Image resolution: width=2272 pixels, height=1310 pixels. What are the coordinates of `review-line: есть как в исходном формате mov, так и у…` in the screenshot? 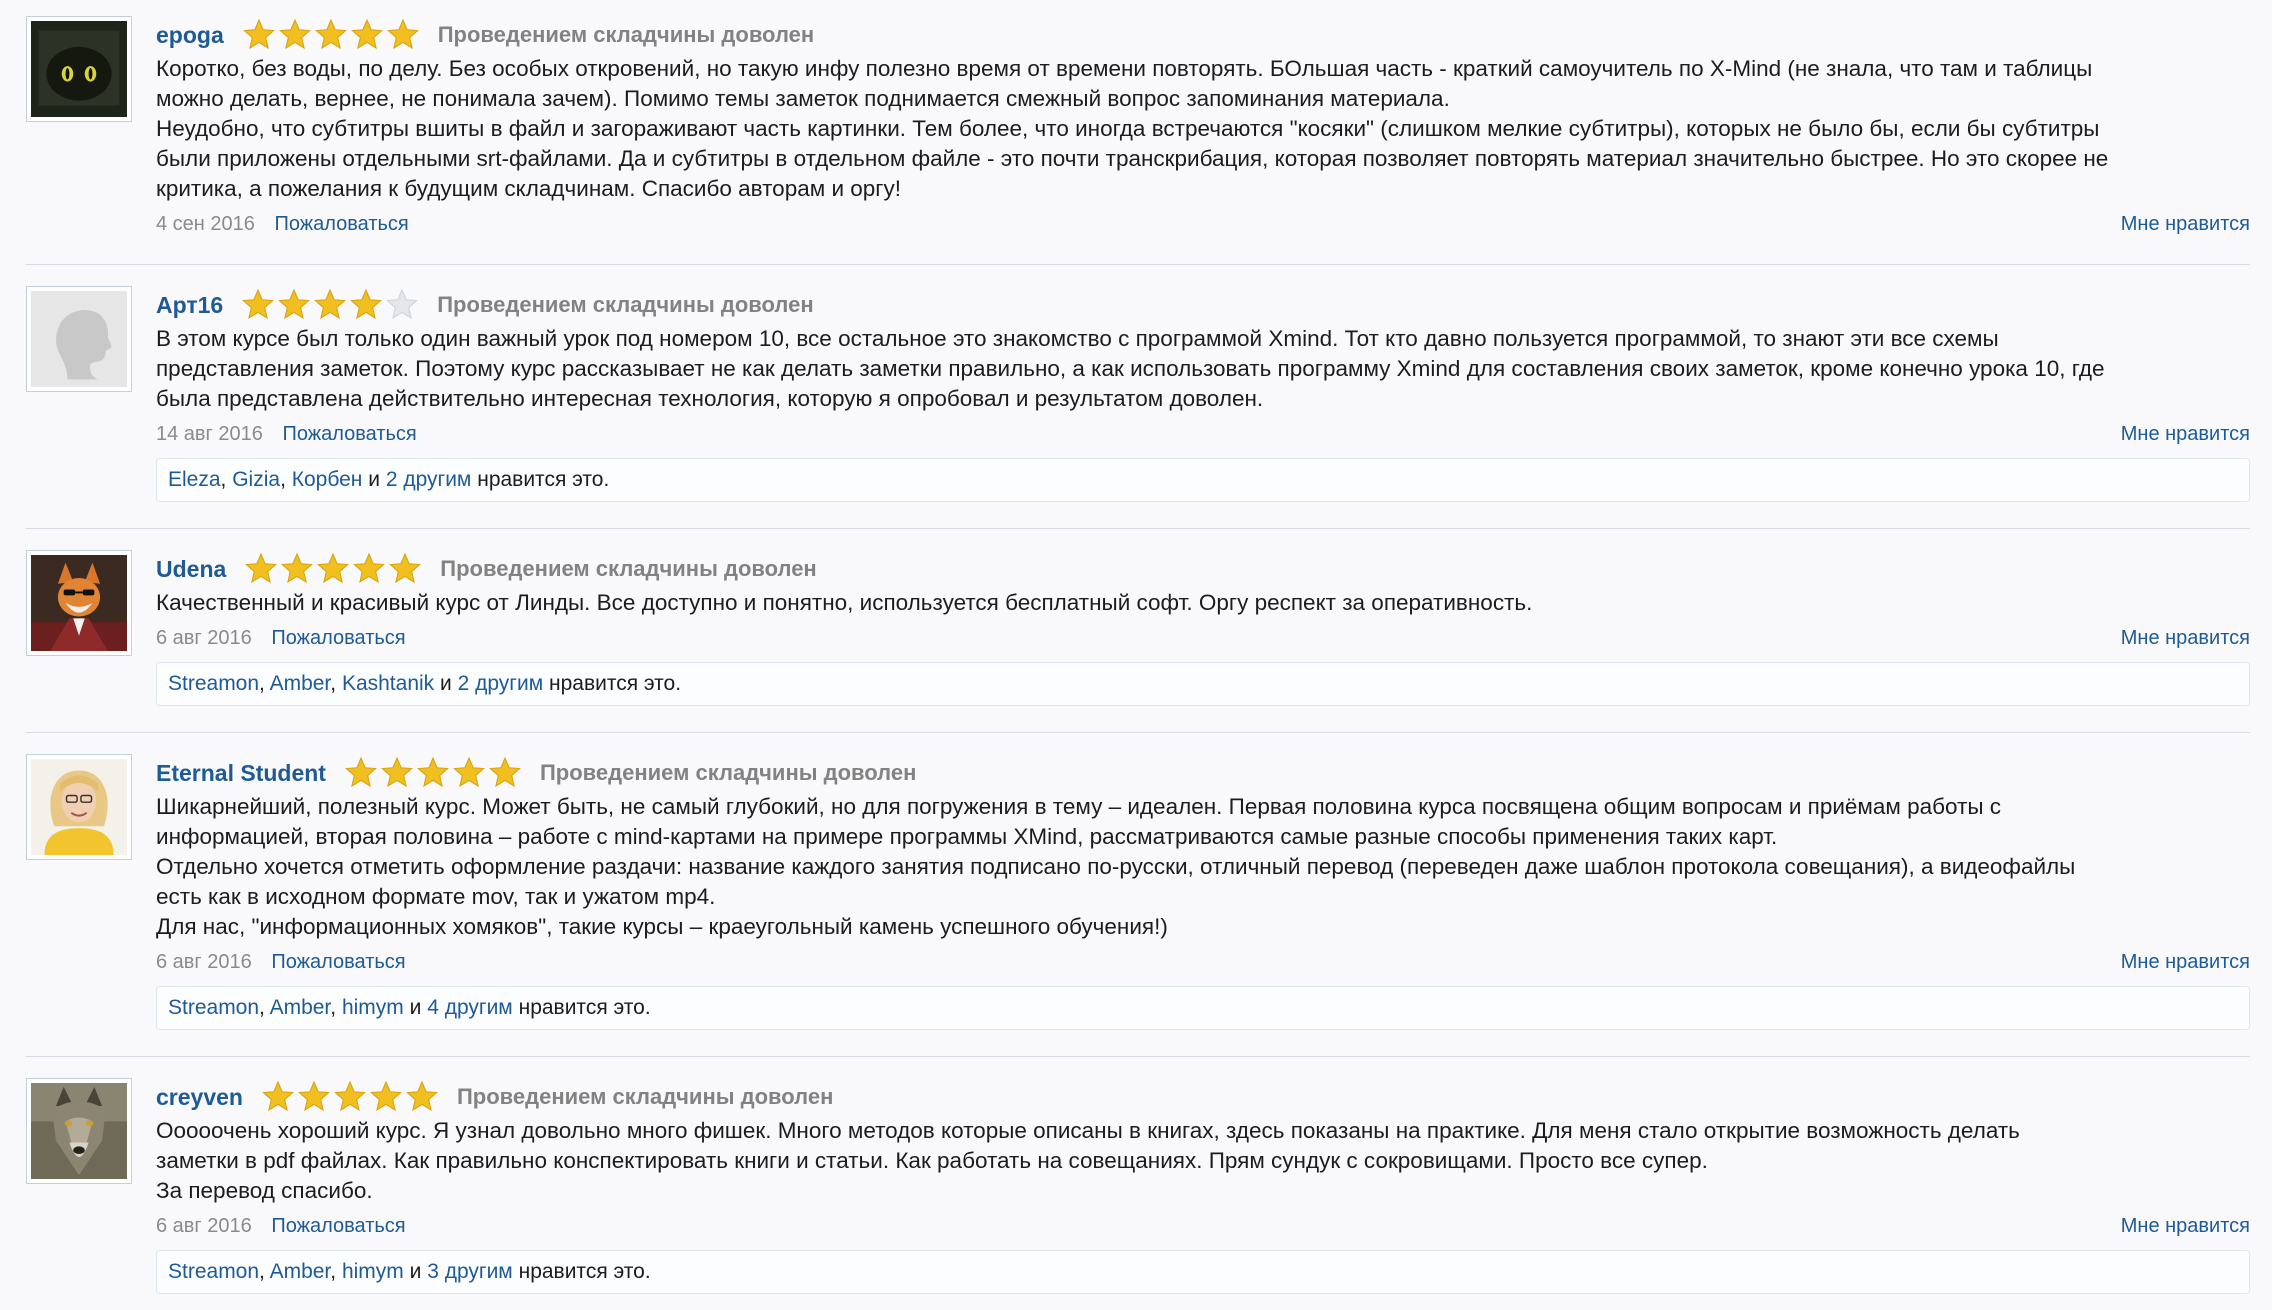 It's located at (436, 896).